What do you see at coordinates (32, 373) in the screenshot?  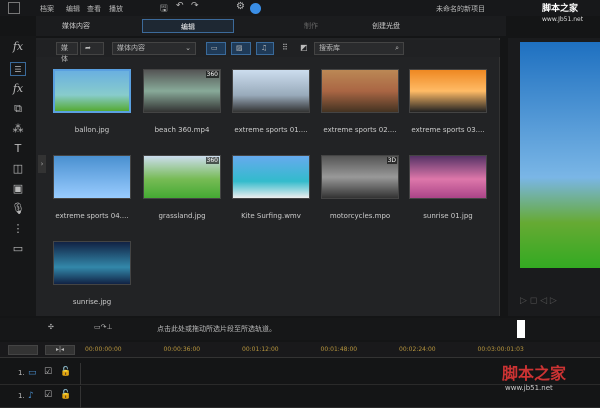 I see `video-track-icon: ▭` at bounding box center [32, 373].